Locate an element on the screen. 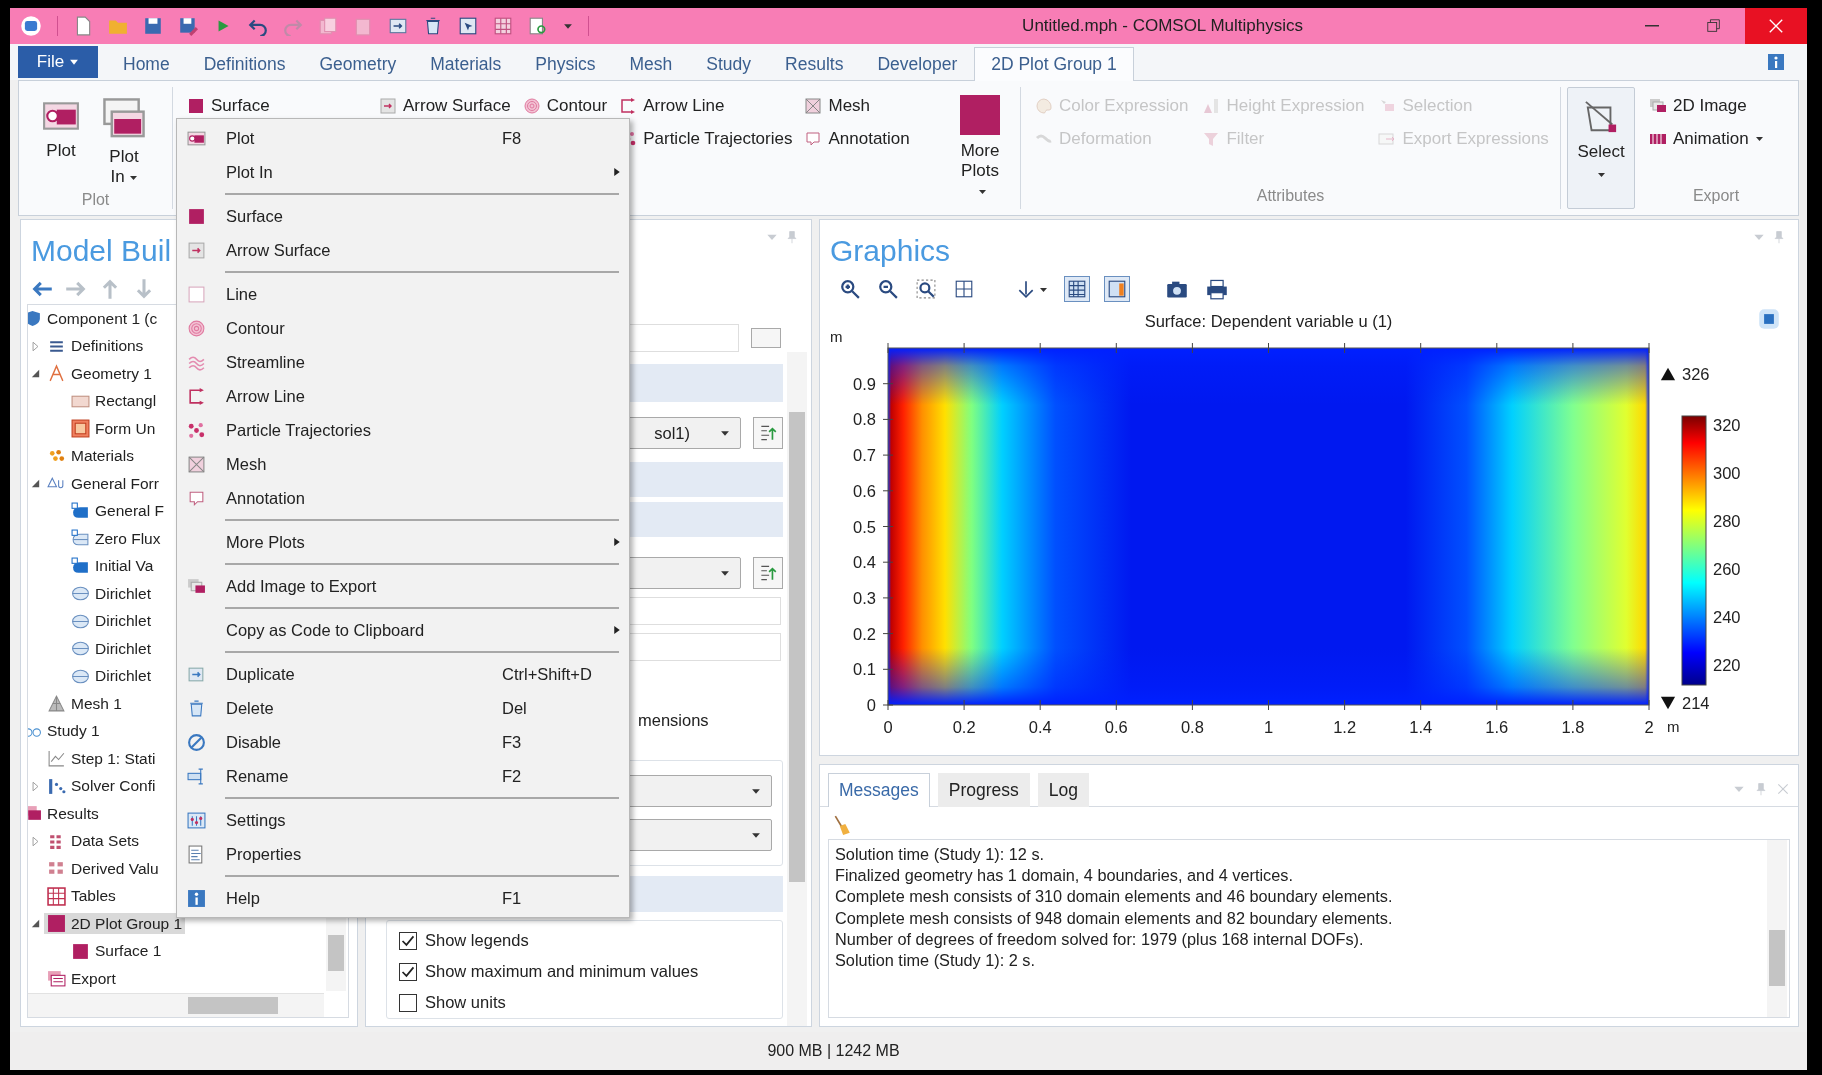  view-icon is located at coordinates (1769, 319).